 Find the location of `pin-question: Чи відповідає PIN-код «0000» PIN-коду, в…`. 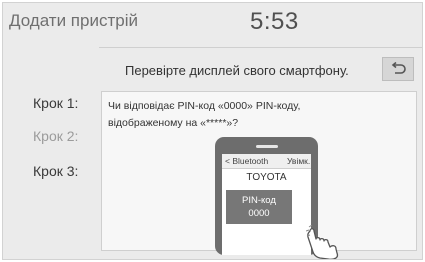

pin-question: Чи відповідає PIN-код «0000» PIN-коду, в… is located at coordinates (258, 115).